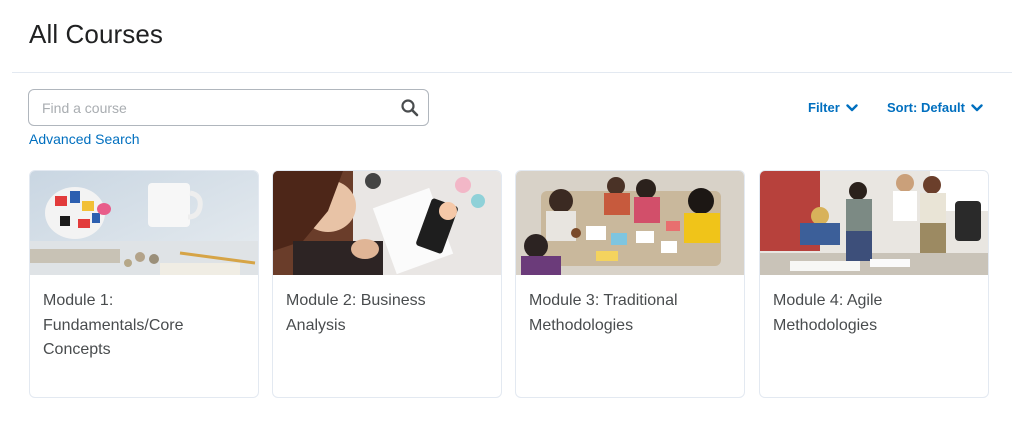  What do you see at coordinates (410, 108) in the screenshot?
I see `search-icon` at bounding box center [410, 108].